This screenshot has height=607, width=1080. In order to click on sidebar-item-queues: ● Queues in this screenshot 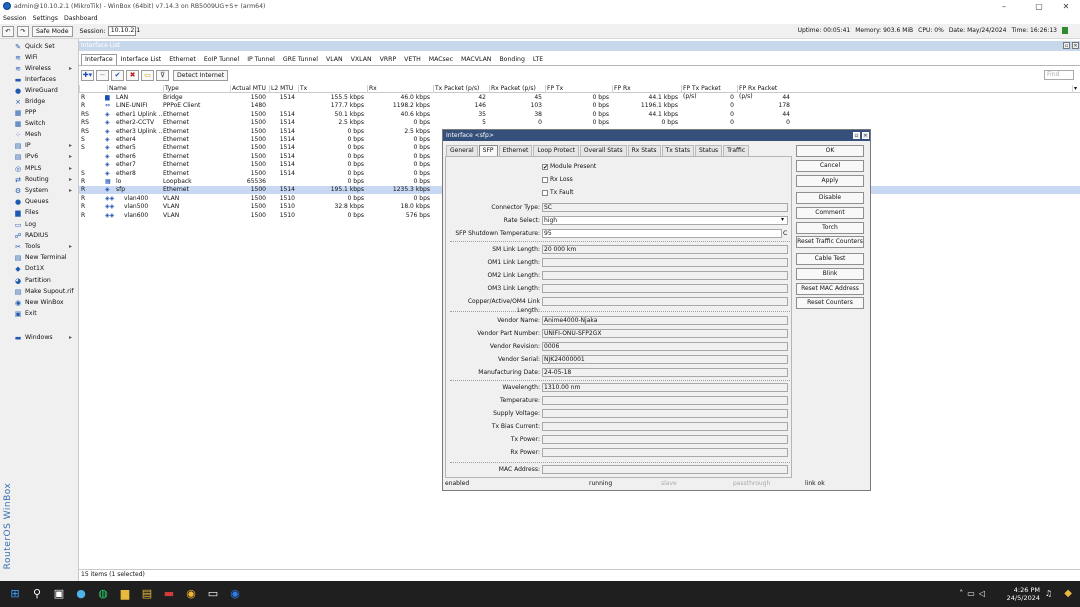, I will do `click(39, 201)`.